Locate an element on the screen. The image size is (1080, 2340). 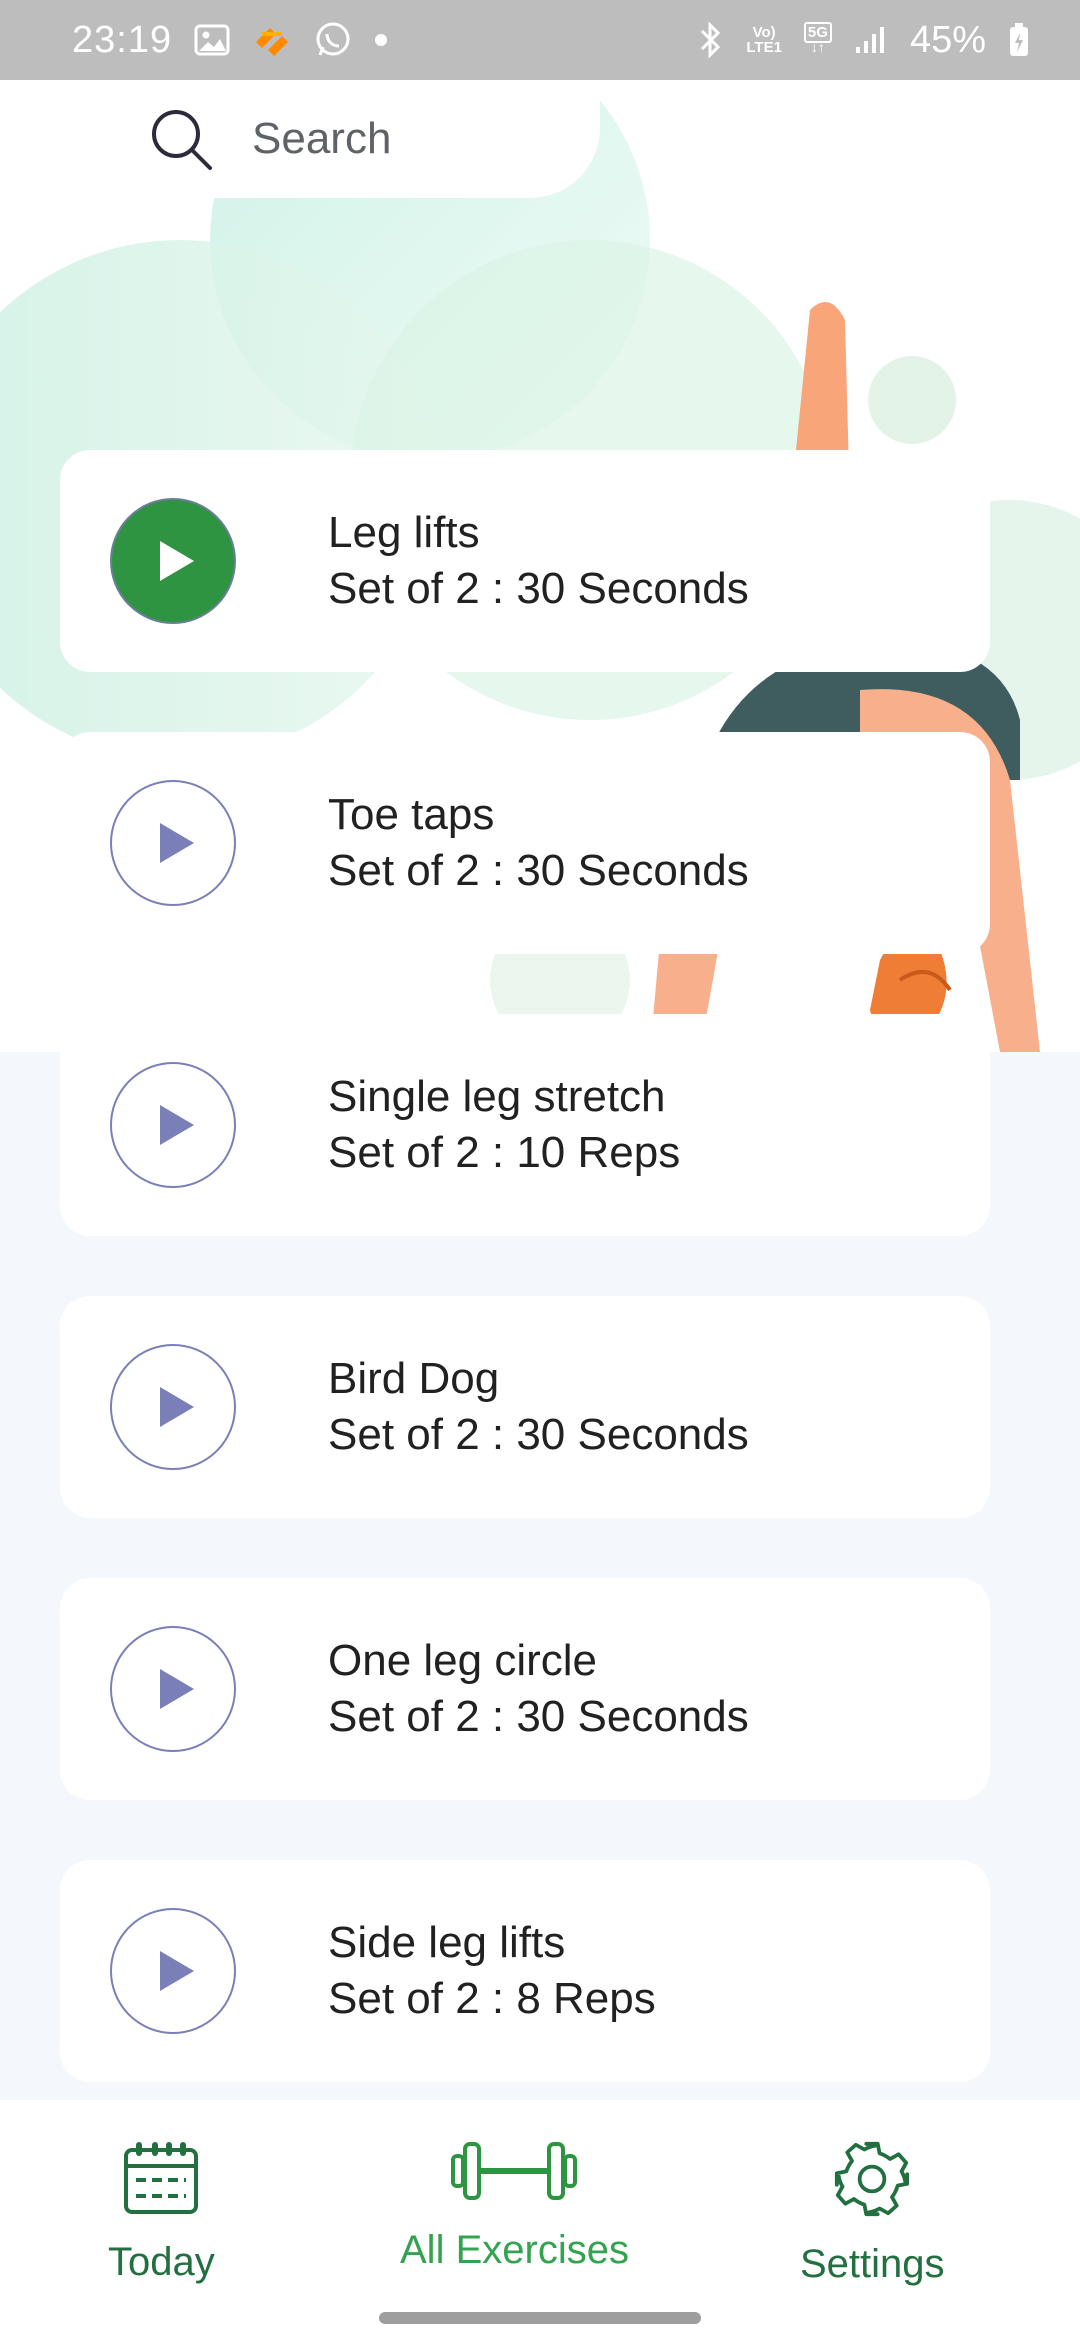
exercise-card: Leg lifts Set of 2 : 30 Seconds is located at coordinates (525, 561).